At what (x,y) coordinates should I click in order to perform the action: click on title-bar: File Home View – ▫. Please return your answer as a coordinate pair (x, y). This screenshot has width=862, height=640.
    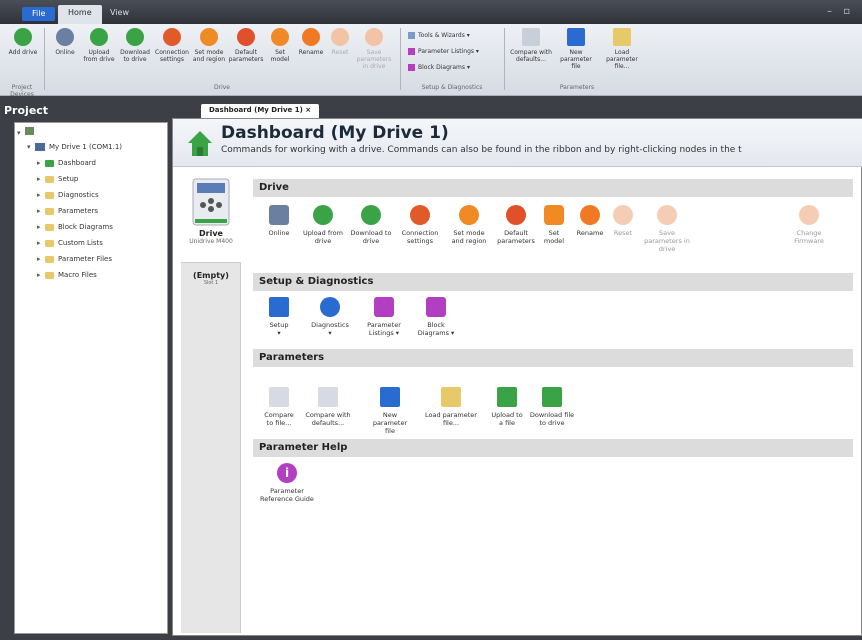
    Looking at the image, I should click on (431, 12).